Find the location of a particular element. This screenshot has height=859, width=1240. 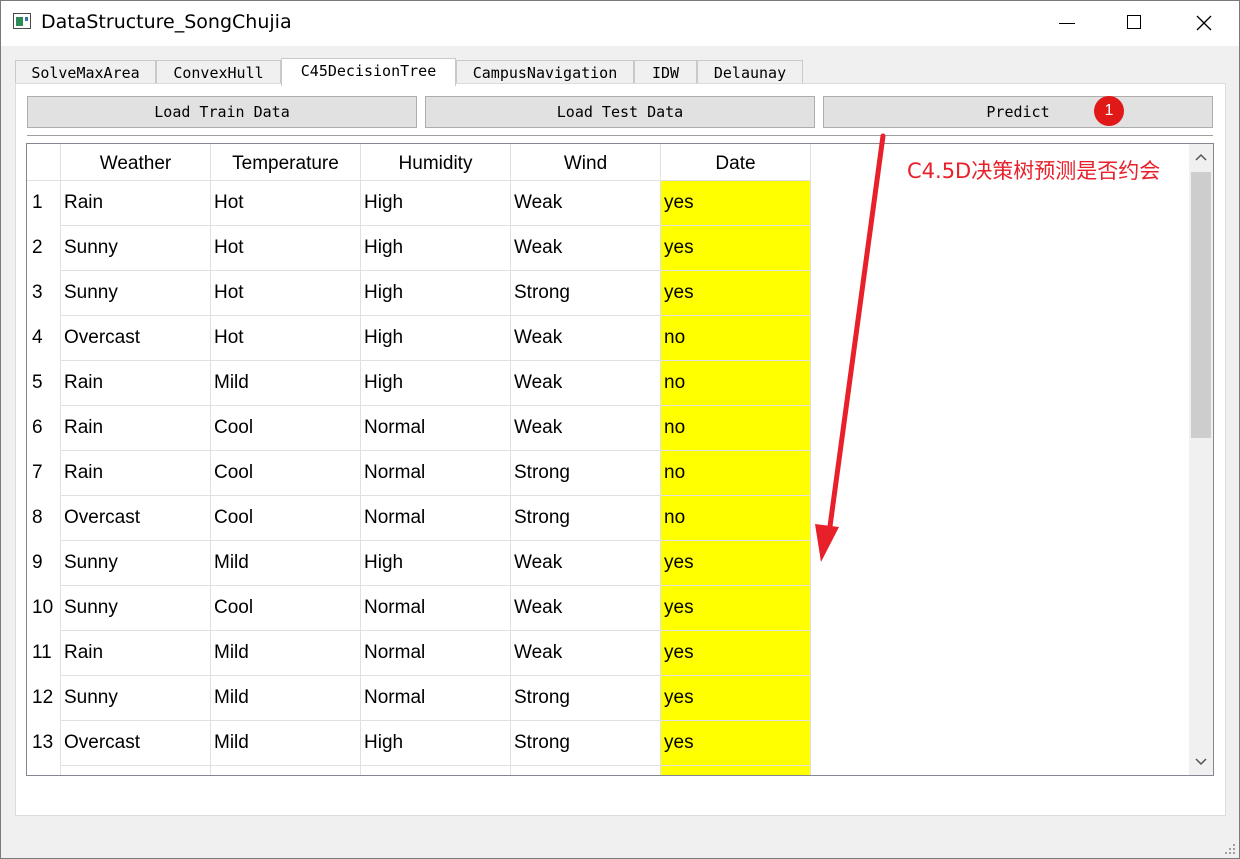

row-header: 2 is located at coordinates (44, 248).